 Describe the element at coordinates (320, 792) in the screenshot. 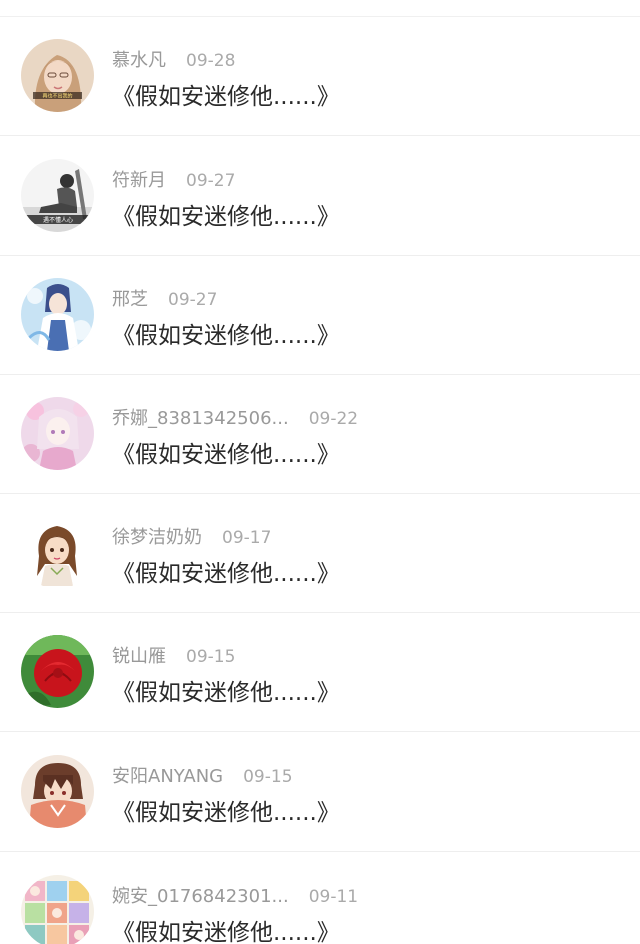

I see `comment-item: 安阳ANYANG 09-15 《假如安迷修他......》` at that location.